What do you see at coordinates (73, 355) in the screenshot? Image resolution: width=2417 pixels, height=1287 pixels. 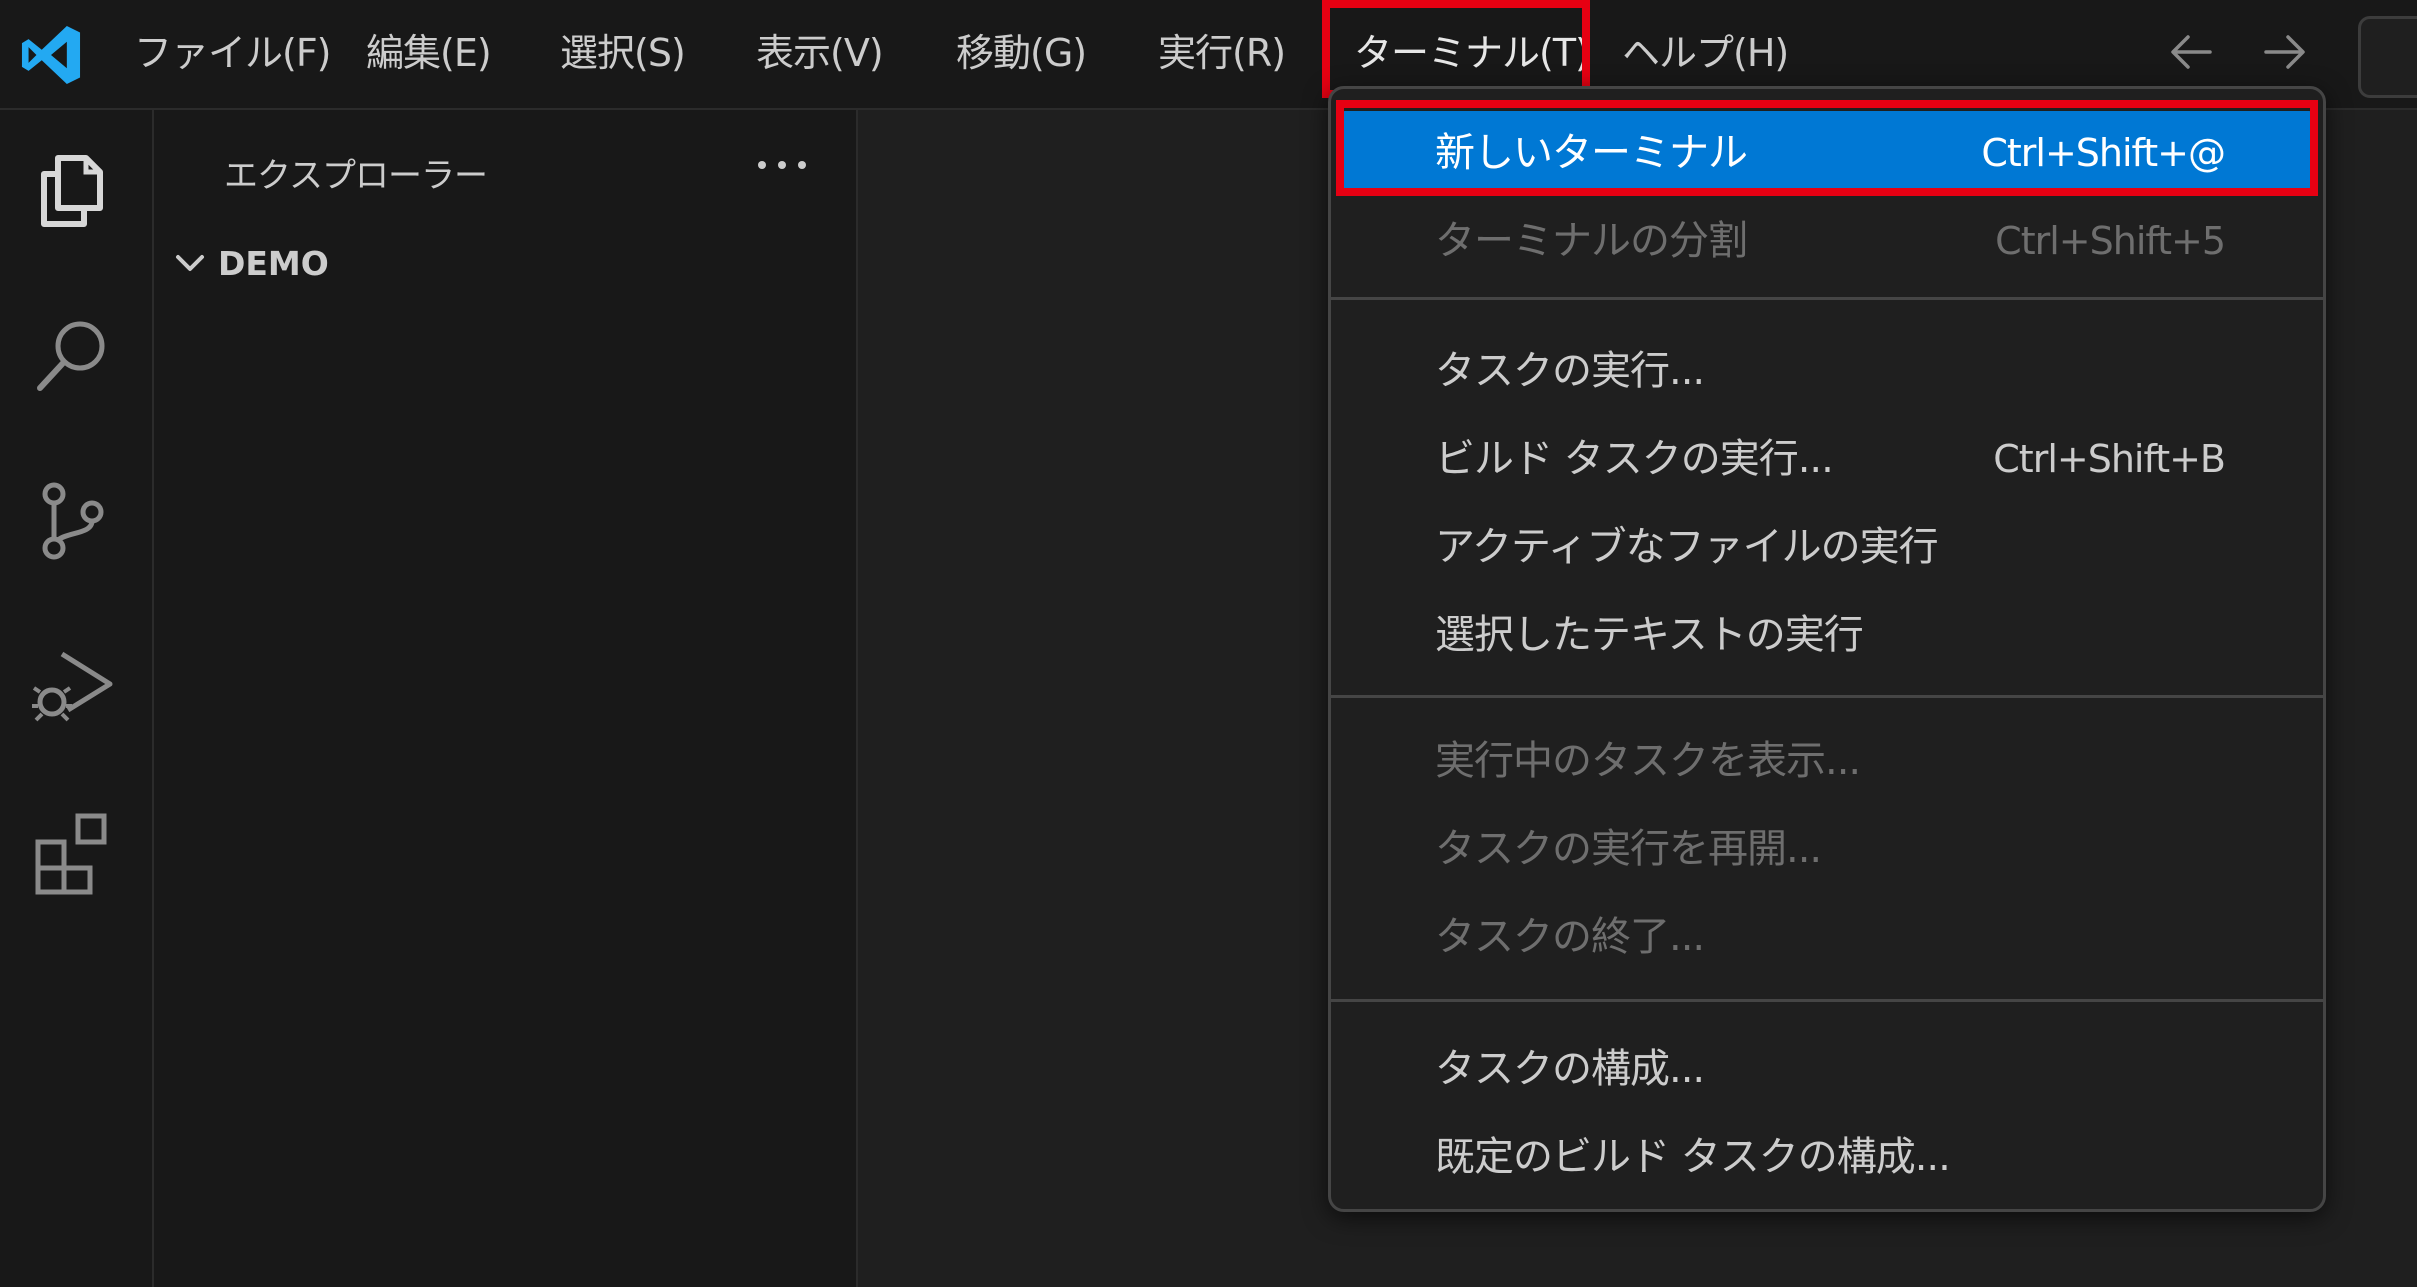 I see `search-icon` at bounding box center [73, 355].